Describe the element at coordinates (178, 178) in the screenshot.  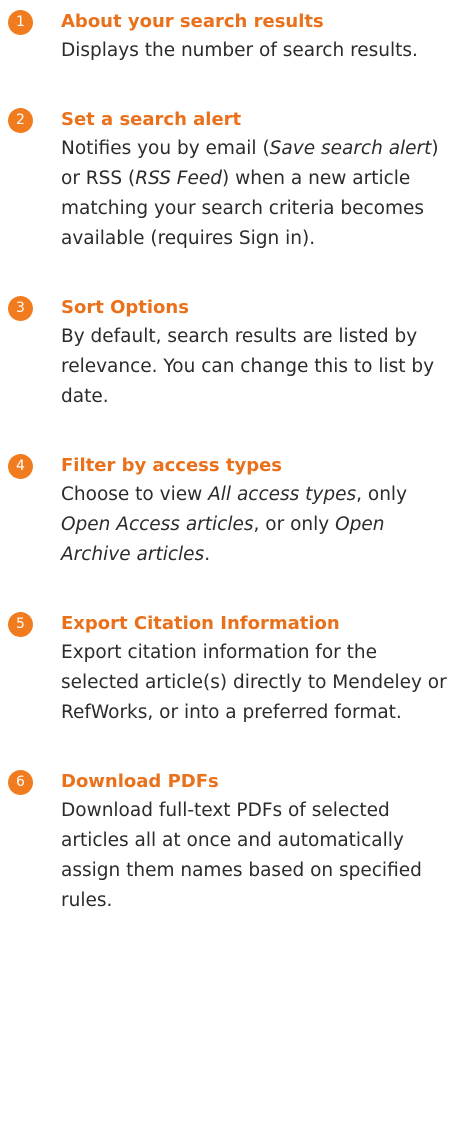
I see `emphasized-term: RSS Feed` at that location.